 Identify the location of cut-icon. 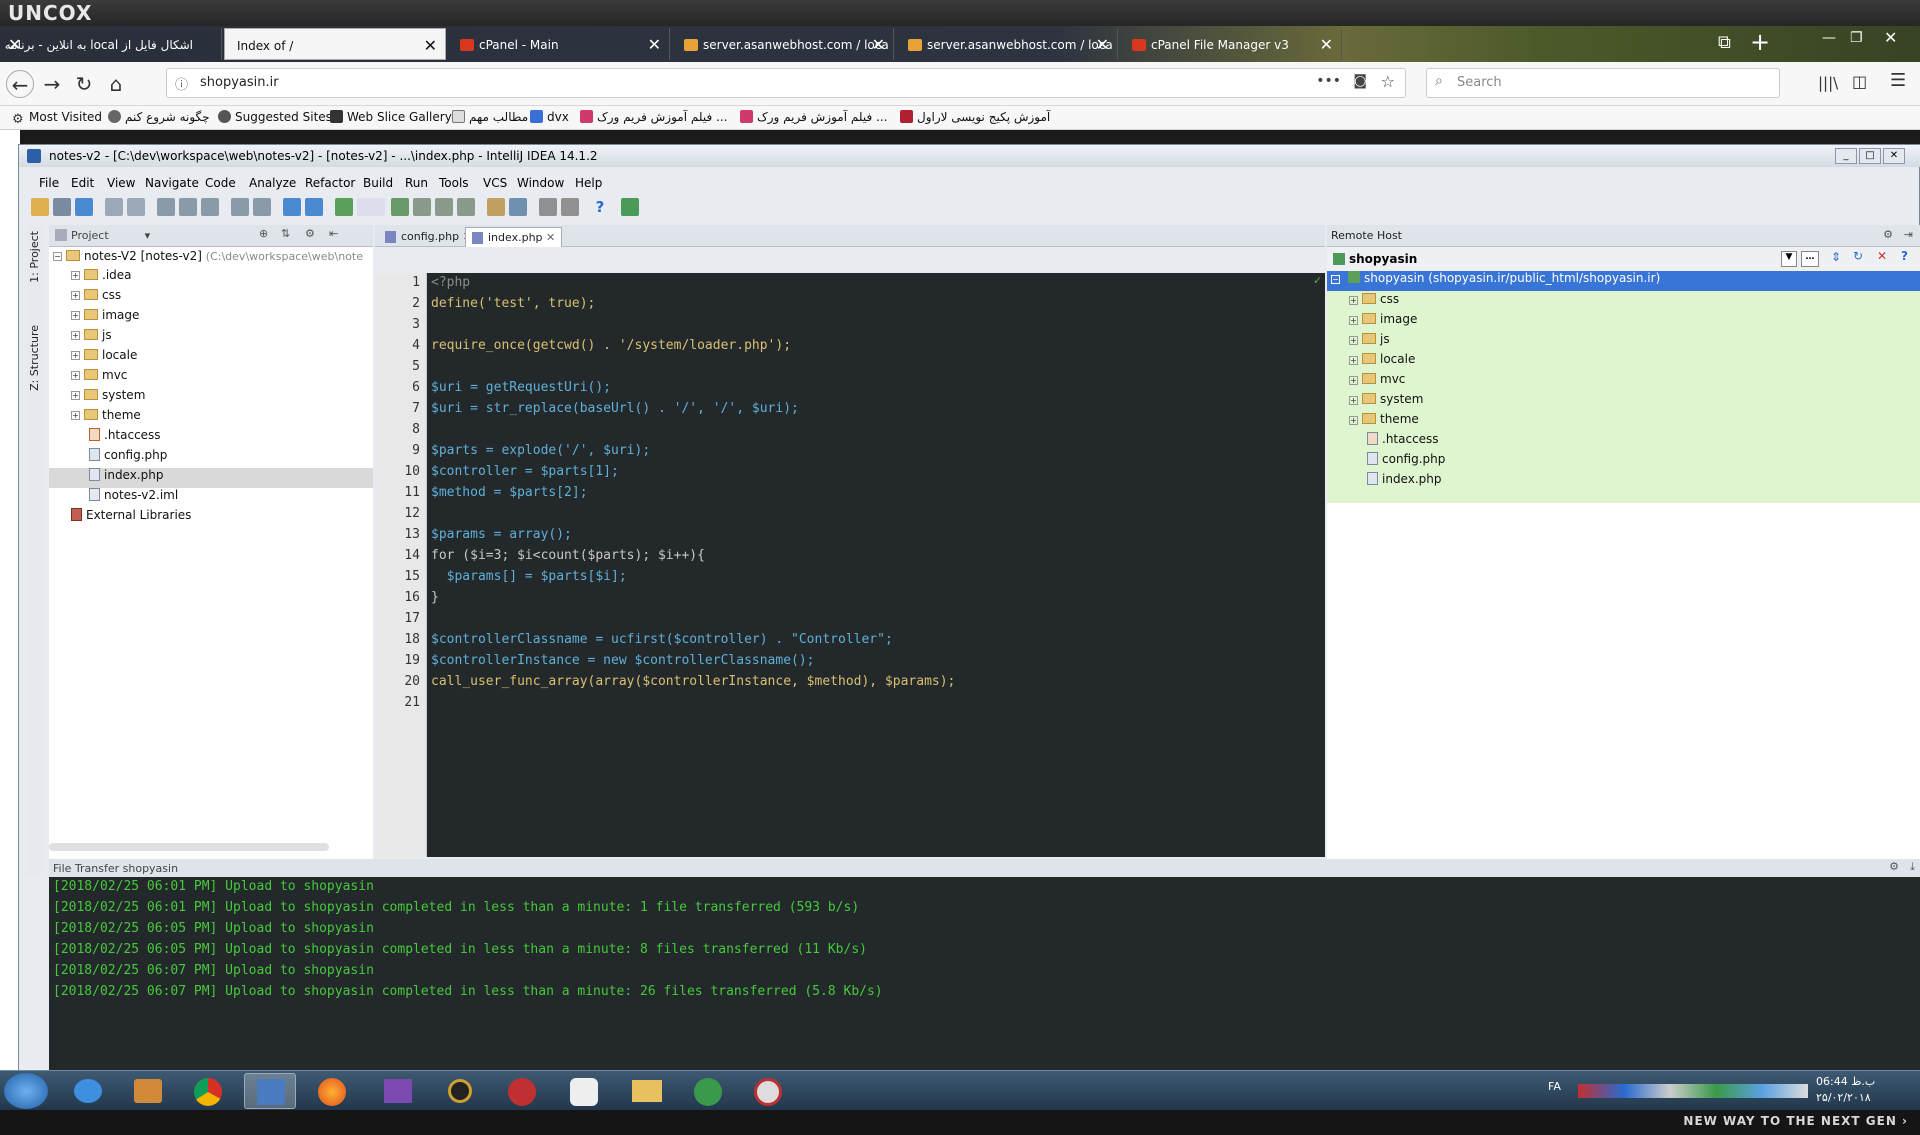
(166, 207).